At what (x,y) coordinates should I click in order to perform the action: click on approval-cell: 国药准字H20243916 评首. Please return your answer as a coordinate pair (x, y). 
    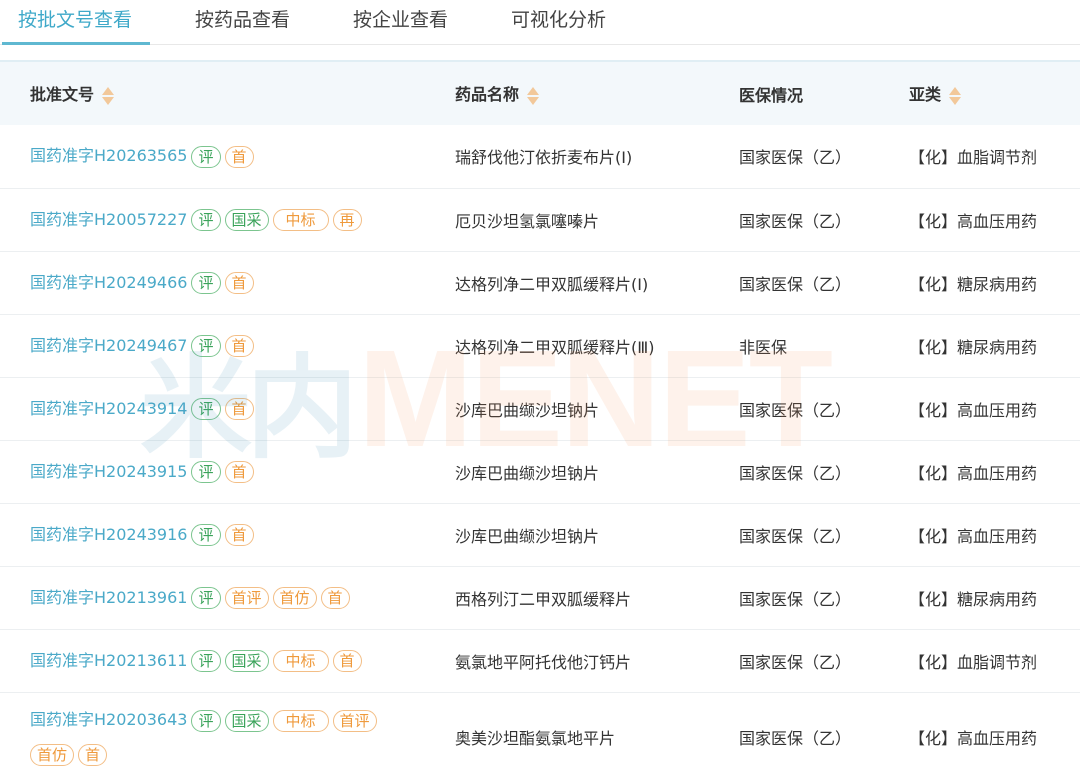
    Looking at the image, I should click on (212, 534).